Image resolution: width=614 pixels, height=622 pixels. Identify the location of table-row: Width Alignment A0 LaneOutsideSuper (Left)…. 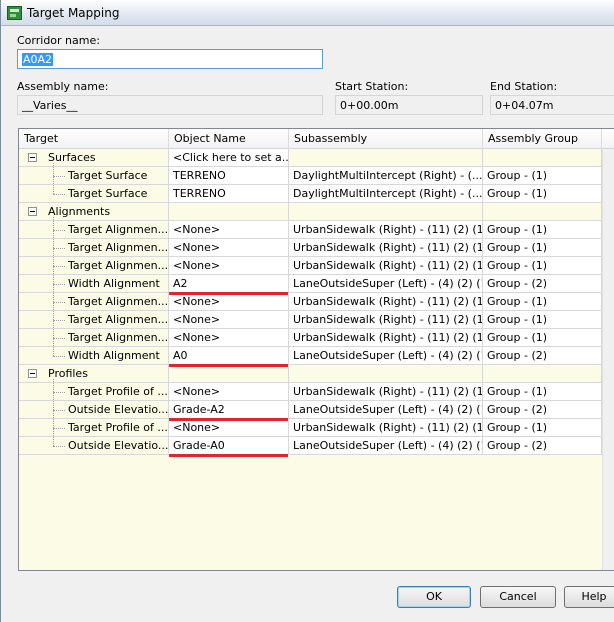
(310, 356).